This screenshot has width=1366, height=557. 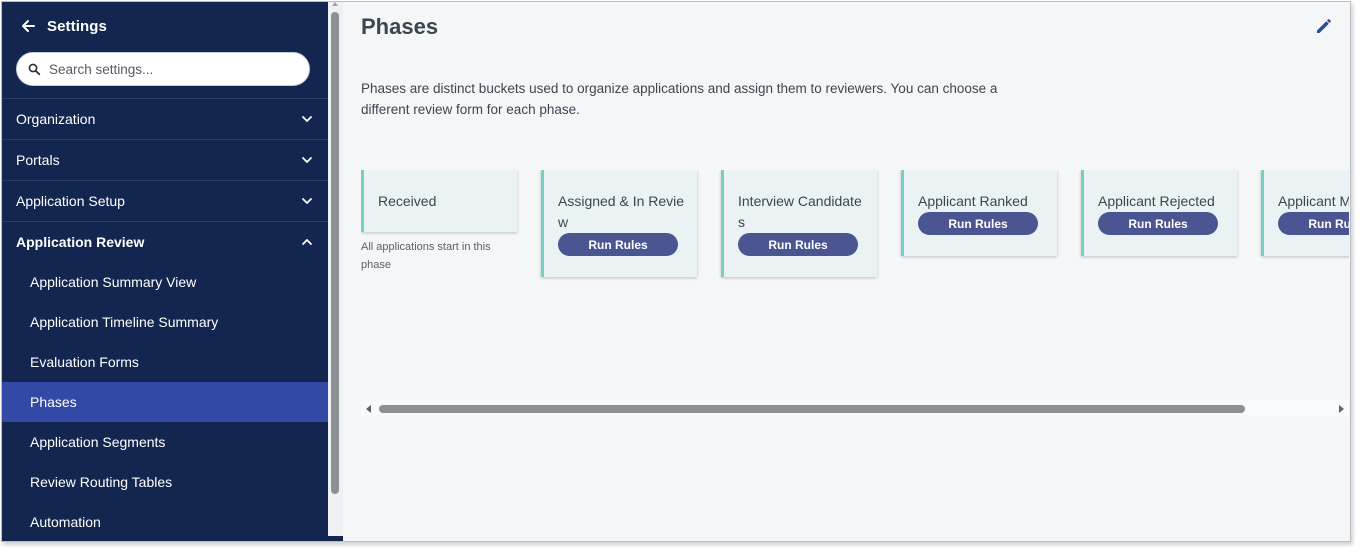 I want to click on section-portals: Portals, so click(x=165, y=159).